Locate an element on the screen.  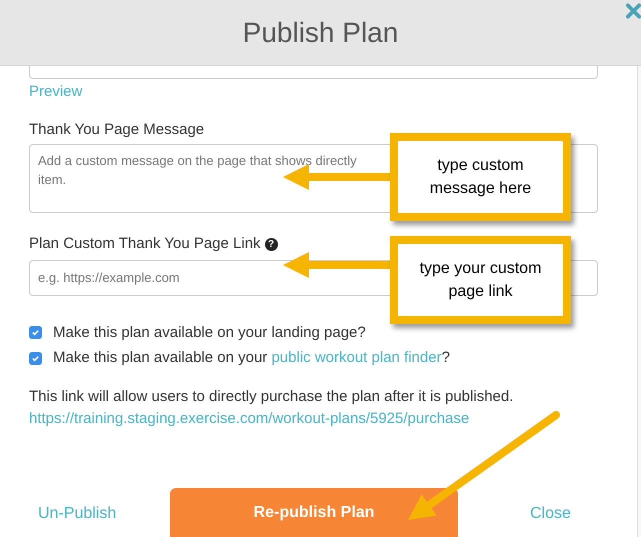
purchase-link: https://training.staging.exercise.com/workout-plans/5925/purchase is located at coordinates (313, 419).